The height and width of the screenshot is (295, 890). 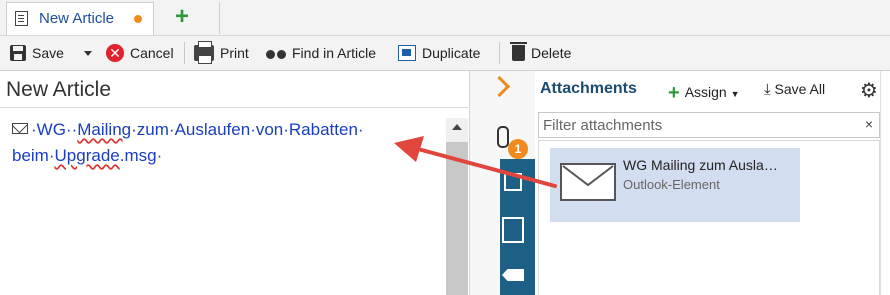 I want to click on editor-line-2: beim·Upgrade.msg·, so click(x=87, y=156).